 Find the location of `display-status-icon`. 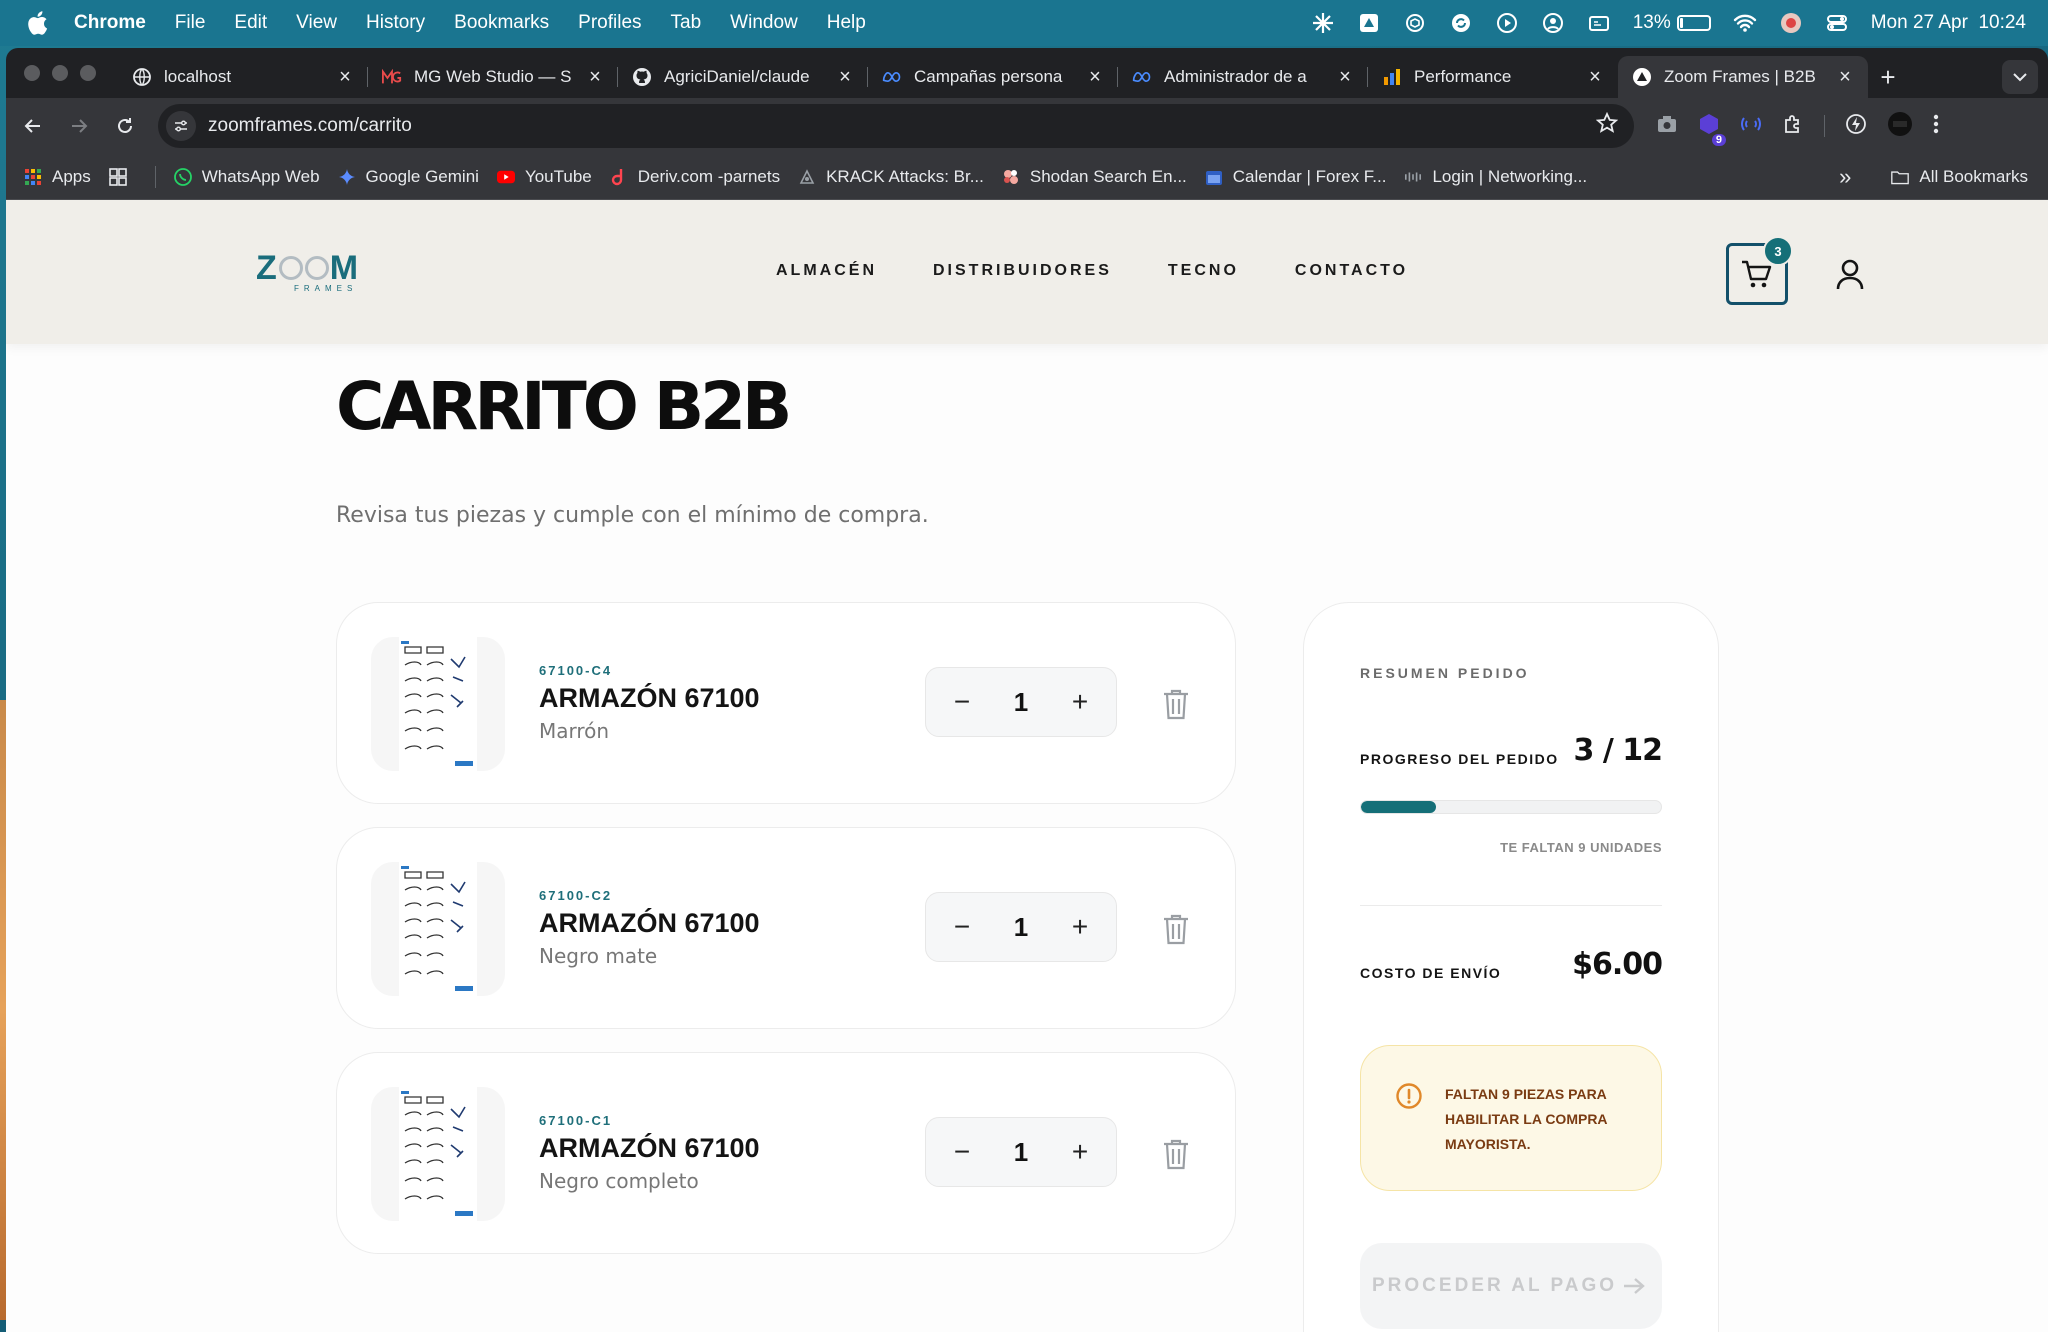

display-status-icon is located at coordinates (1599, 23).